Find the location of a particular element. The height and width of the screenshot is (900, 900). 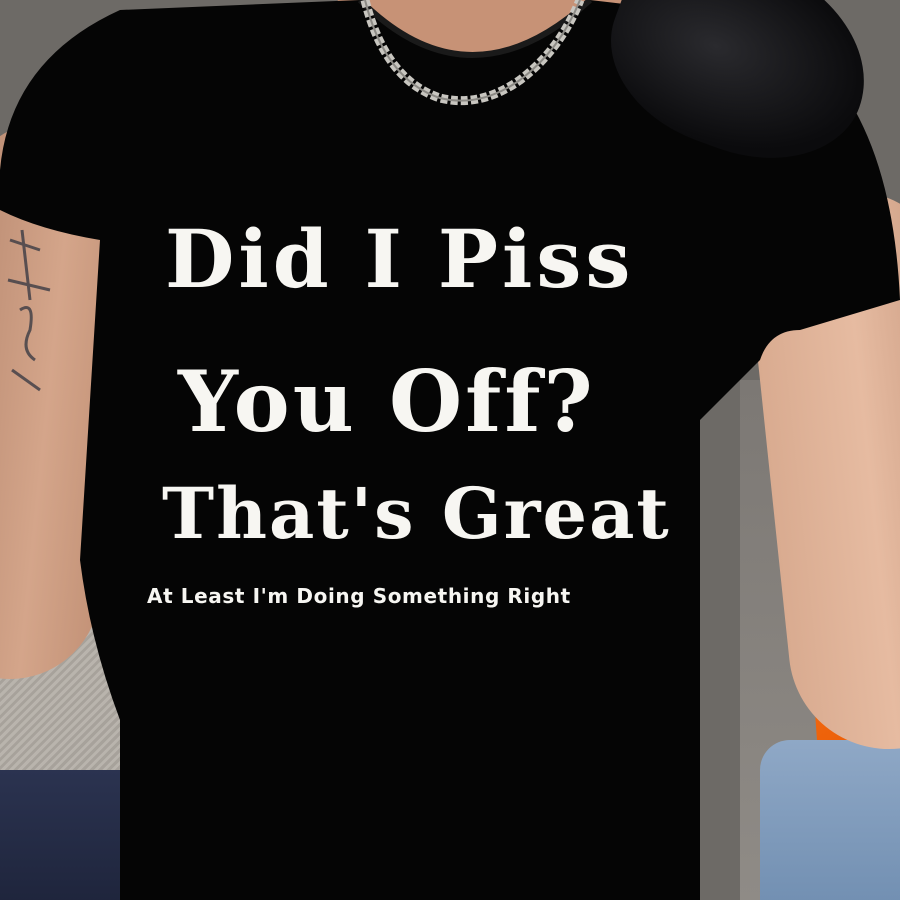

print-line-4: At Least I'm Doing Something Right is located at coordinates (359, 596).